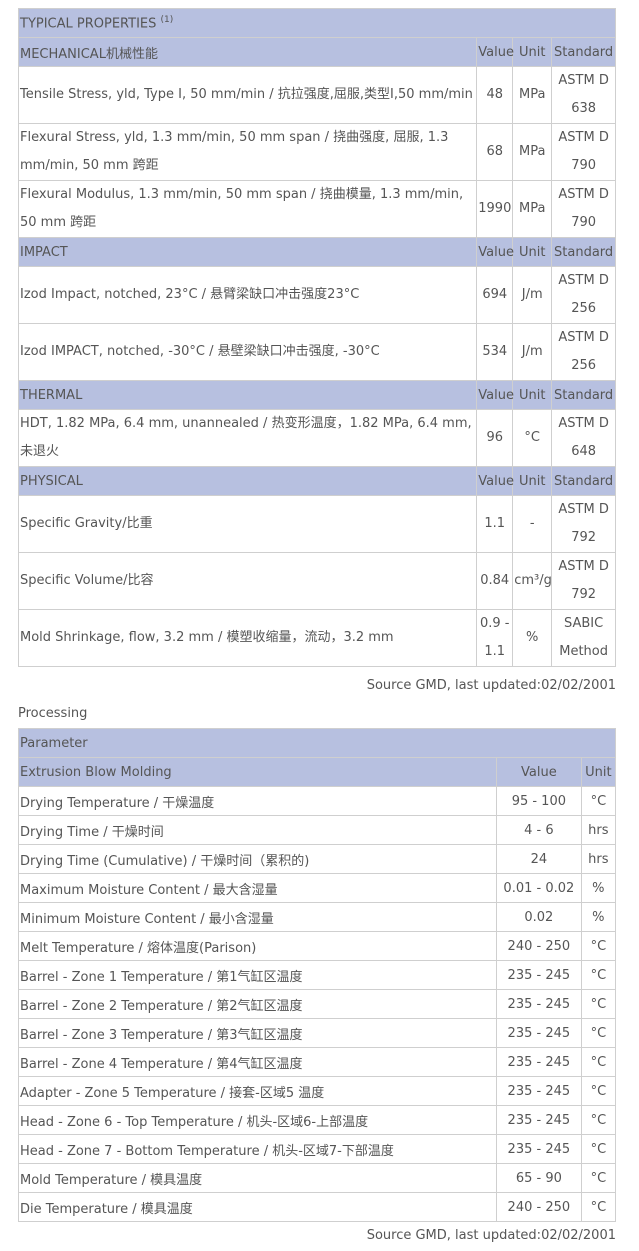 This screenshot has width=639, height=1251. I want to click on processing-parameter: Mold Temperature / 模具温度, so click(257, 1178).